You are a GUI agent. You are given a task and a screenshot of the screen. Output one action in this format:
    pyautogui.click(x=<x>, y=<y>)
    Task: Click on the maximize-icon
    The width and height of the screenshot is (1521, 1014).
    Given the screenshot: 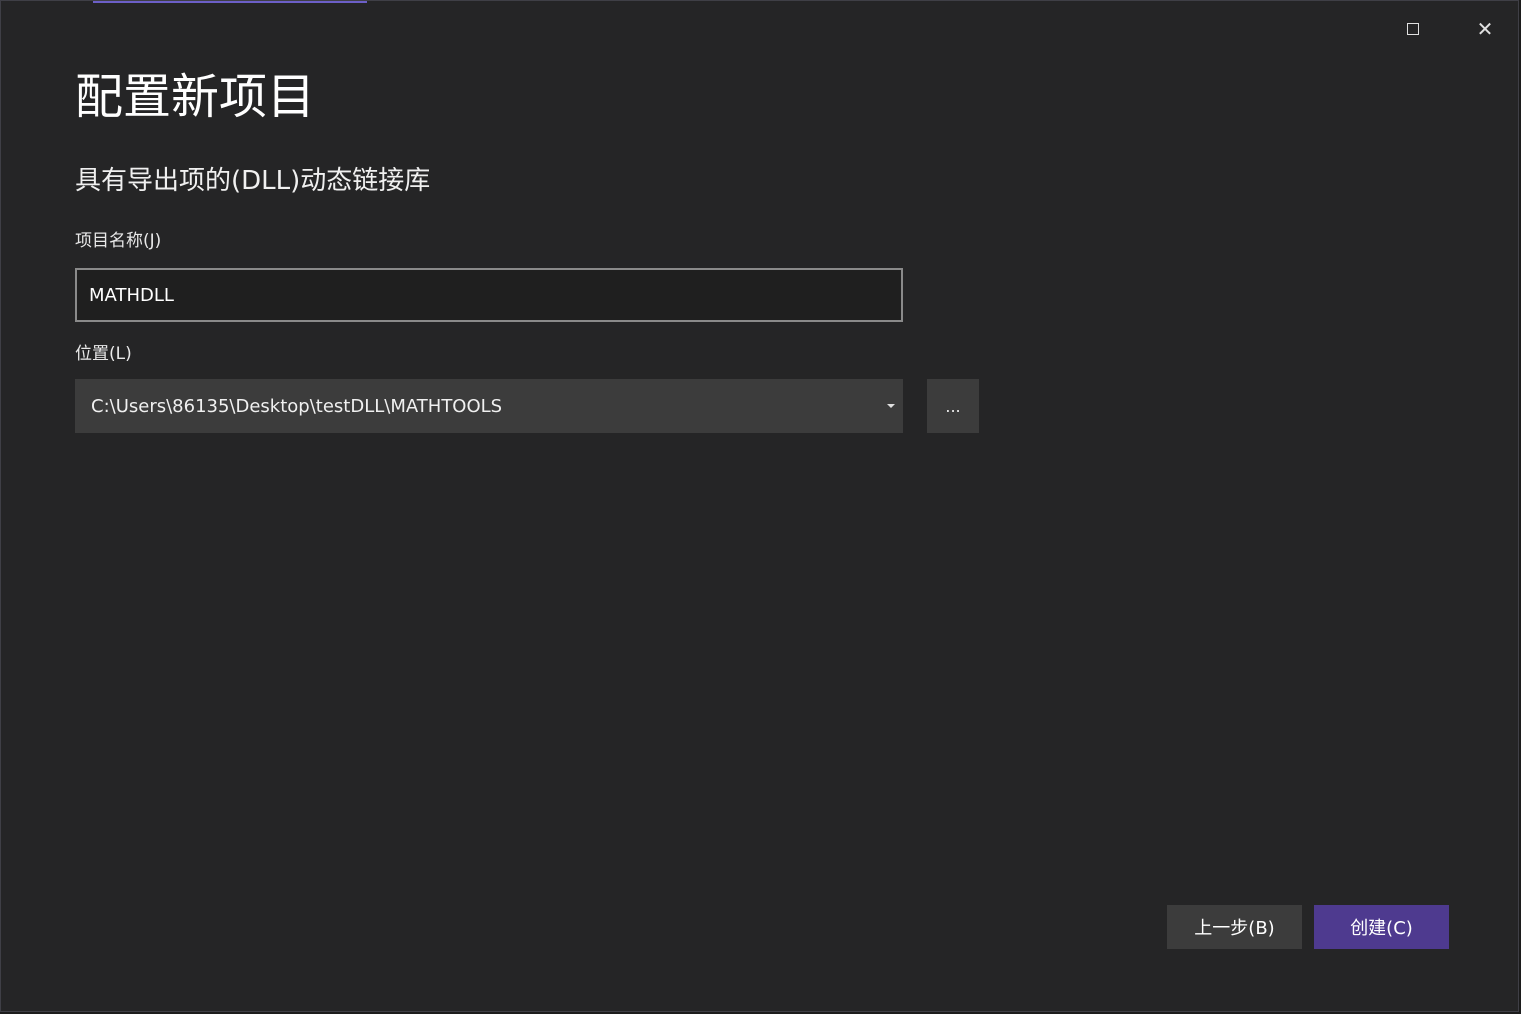 What is the action you would take?
    pyautogui.click(x=1413, y=29)
    